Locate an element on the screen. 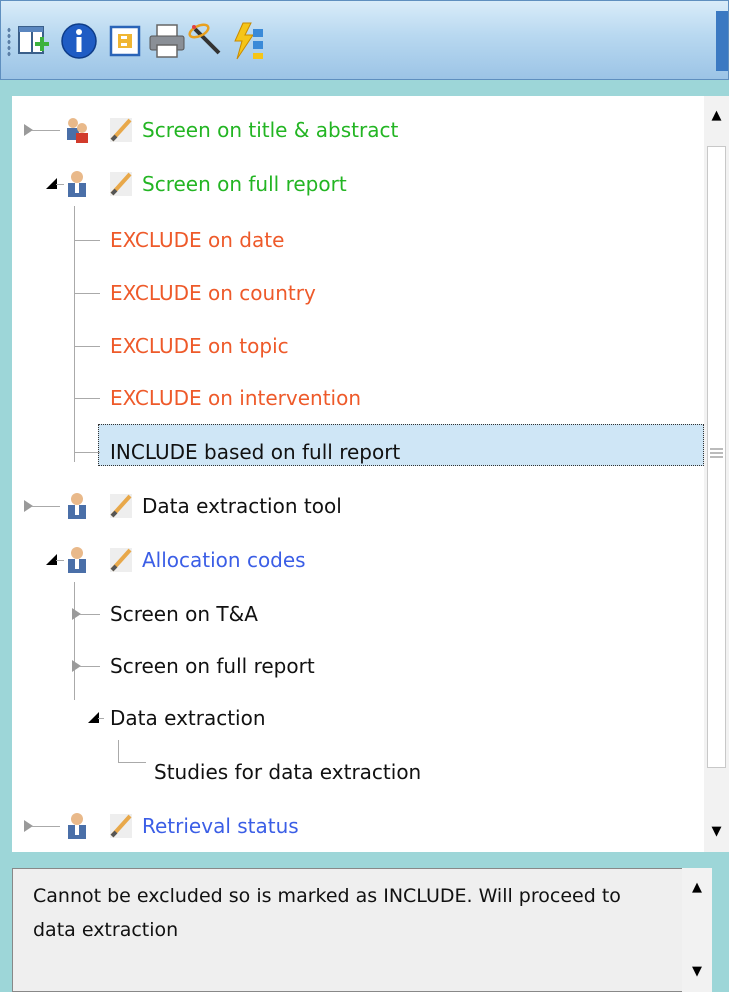  wand-icon is located at coordinates (207, 41).